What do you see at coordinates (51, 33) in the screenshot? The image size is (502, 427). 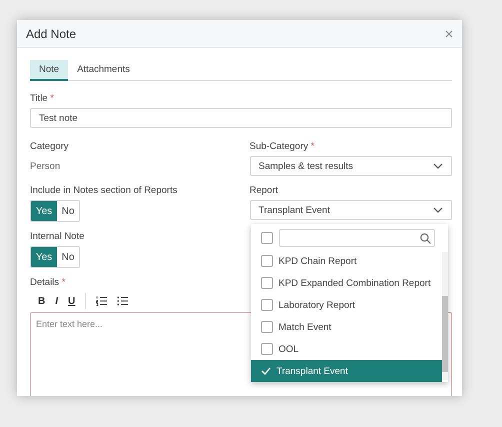 I see `dialog-title: Add Note` at bounding box center [51, 33].